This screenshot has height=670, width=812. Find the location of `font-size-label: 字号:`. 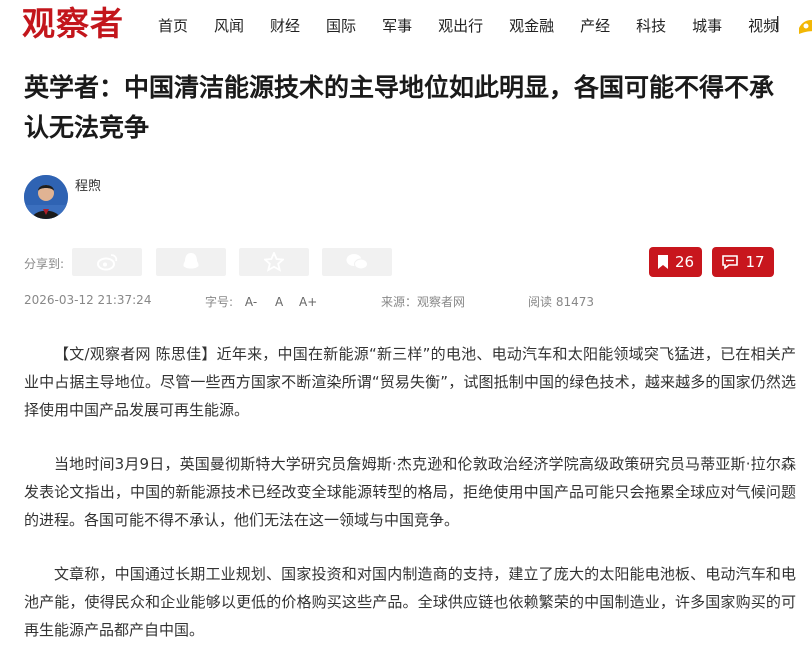

font-size-label: 字号: is located at coordinates (219, 302).